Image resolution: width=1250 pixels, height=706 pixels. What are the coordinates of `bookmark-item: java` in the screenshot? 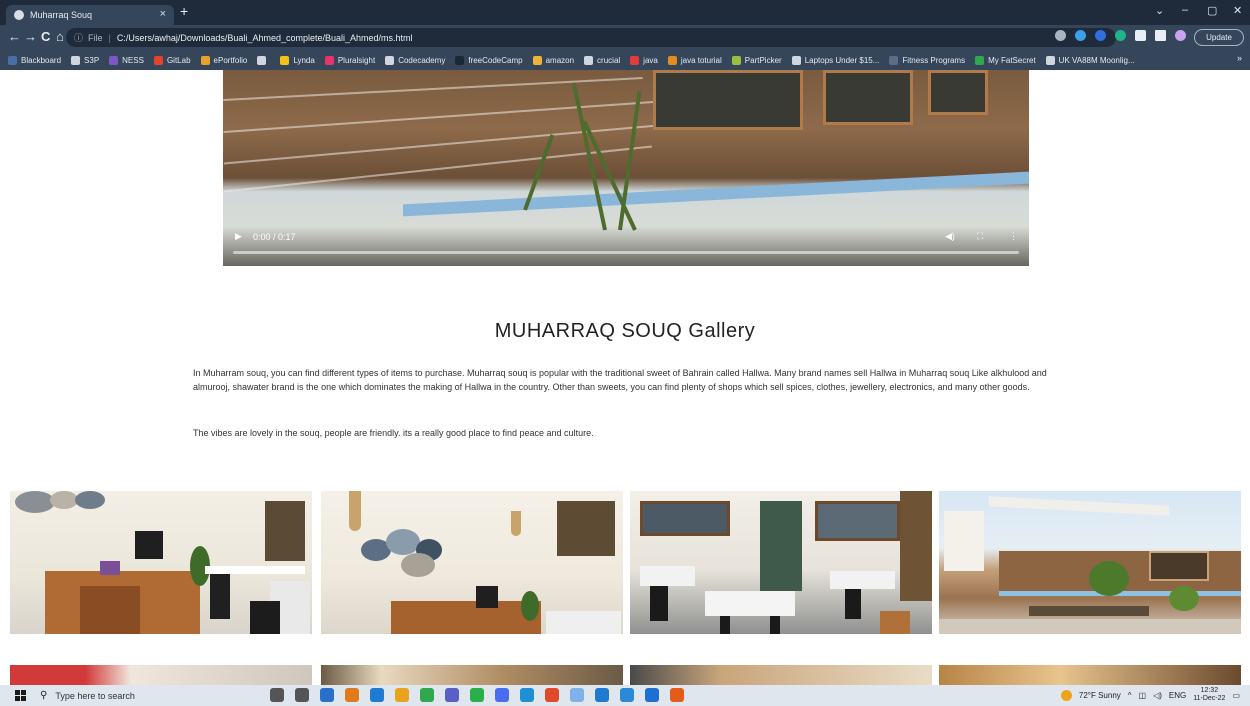 It's located at (644, 60).